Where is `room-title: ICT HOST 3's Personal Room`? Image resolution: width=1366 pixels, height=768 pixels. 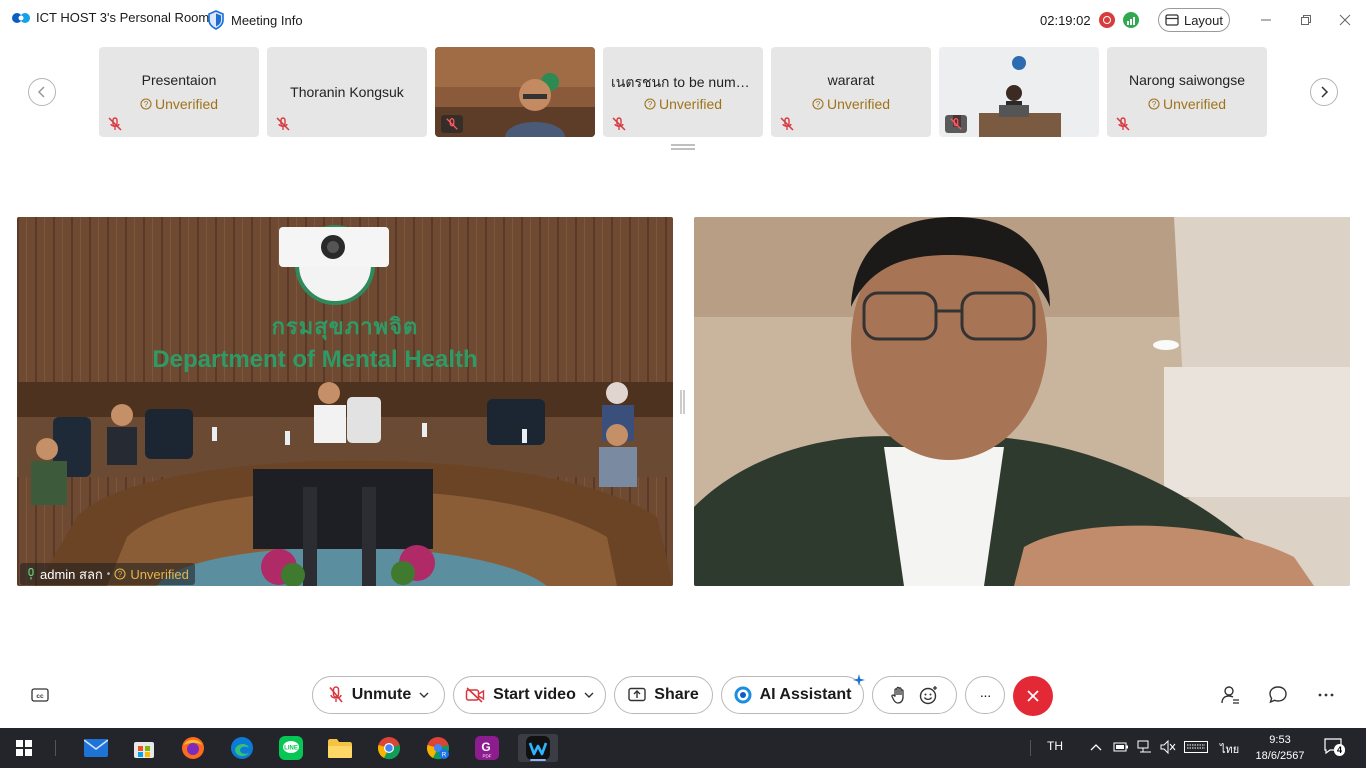 room-title: ICT HOST 3's Personal Room is located at coordinates (123, 17).